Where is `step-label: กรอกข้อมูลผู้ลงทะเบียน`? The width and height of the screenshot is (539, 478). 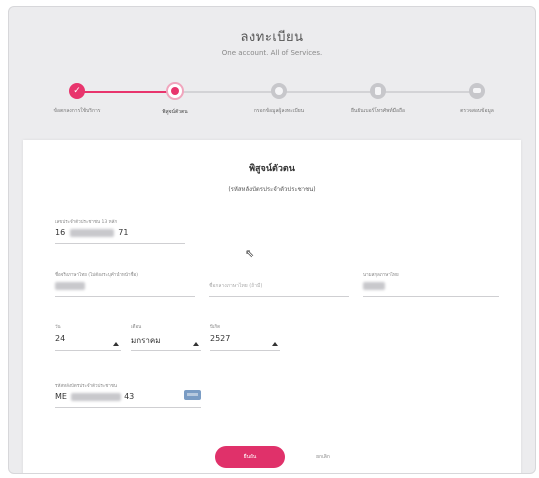
step-label: กรอกข้อมูลผู้ลงทะเบียน is located at coordinates (279, 111).